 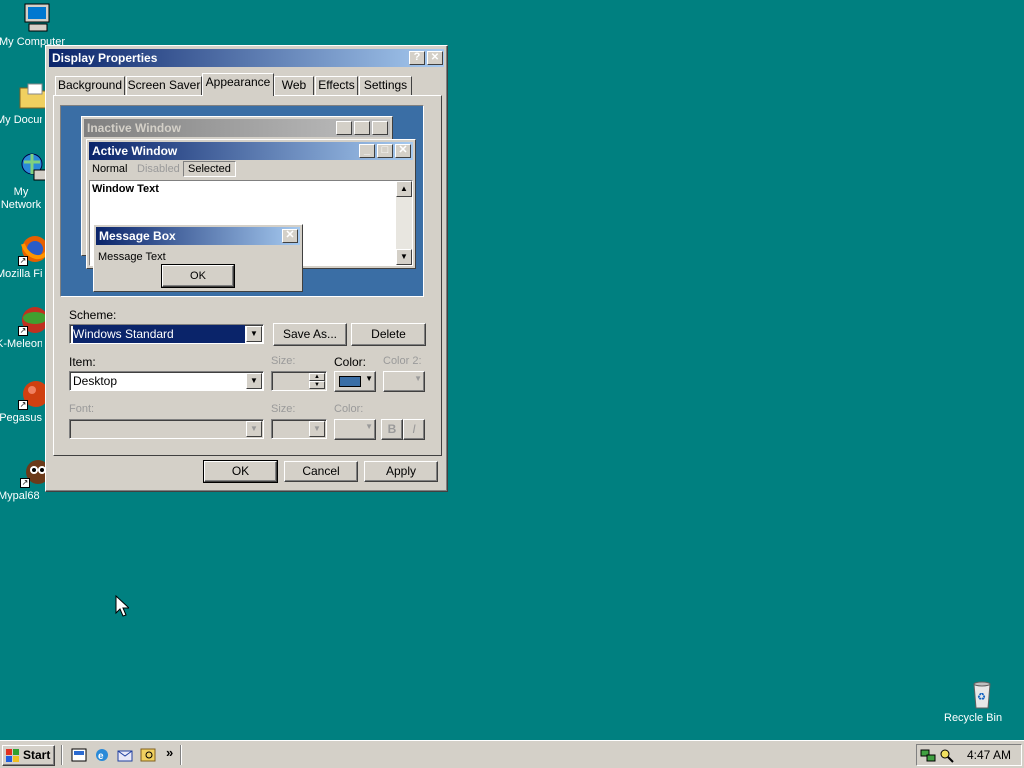 I want to click on font-color-label: Color:, so click(x=349, y=409).